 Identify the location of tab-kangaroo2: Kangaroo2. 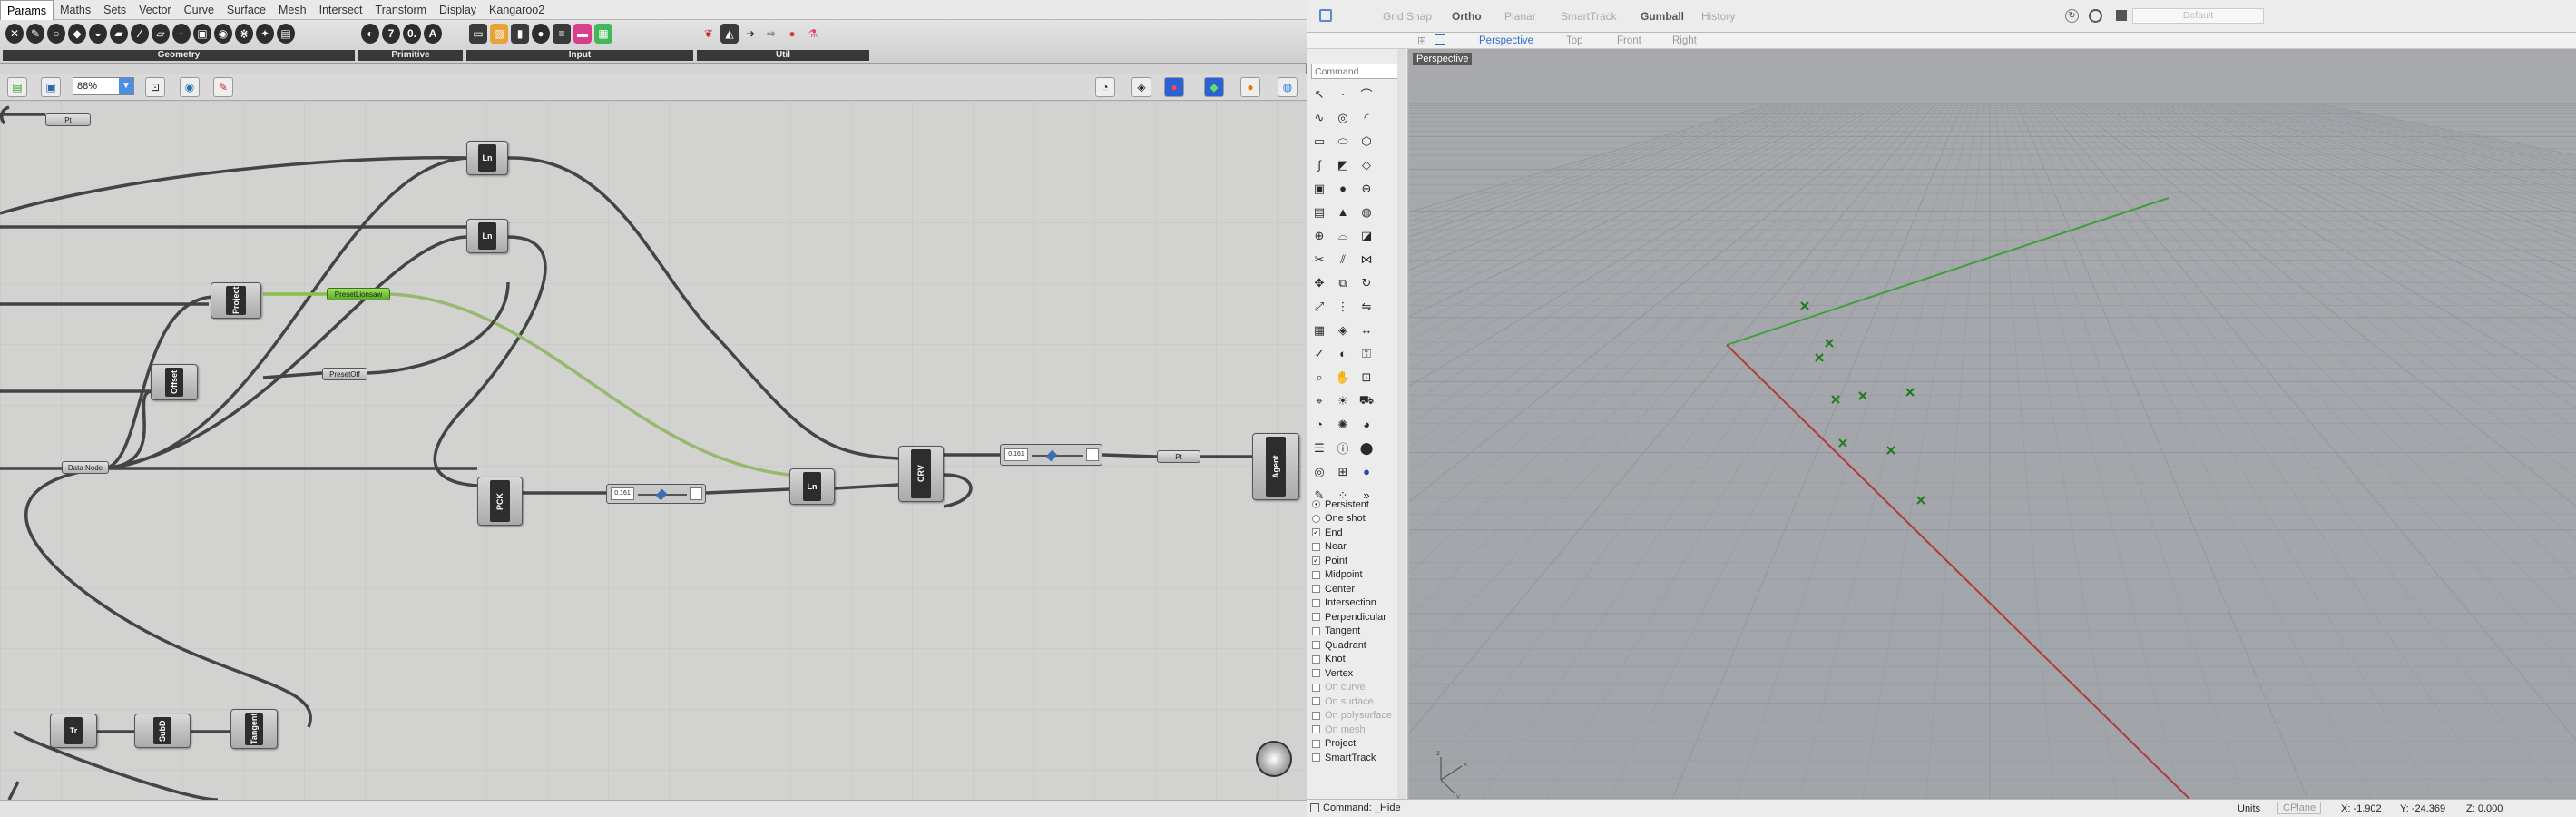
(517, 10).